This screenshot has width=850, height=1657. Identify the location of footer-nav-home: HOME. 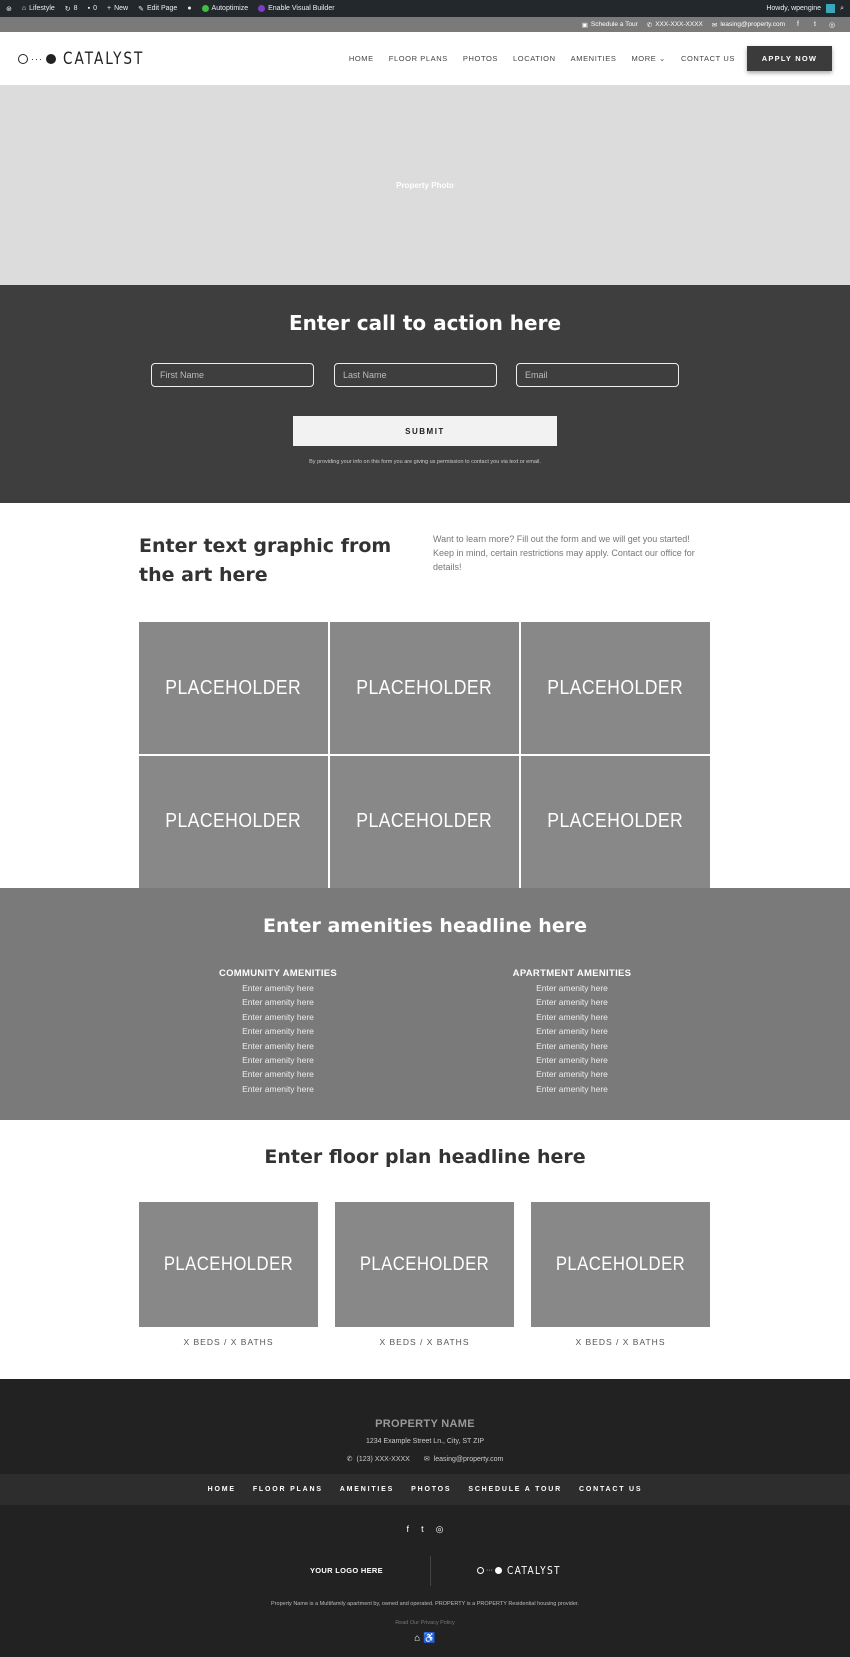
(222, 1489).